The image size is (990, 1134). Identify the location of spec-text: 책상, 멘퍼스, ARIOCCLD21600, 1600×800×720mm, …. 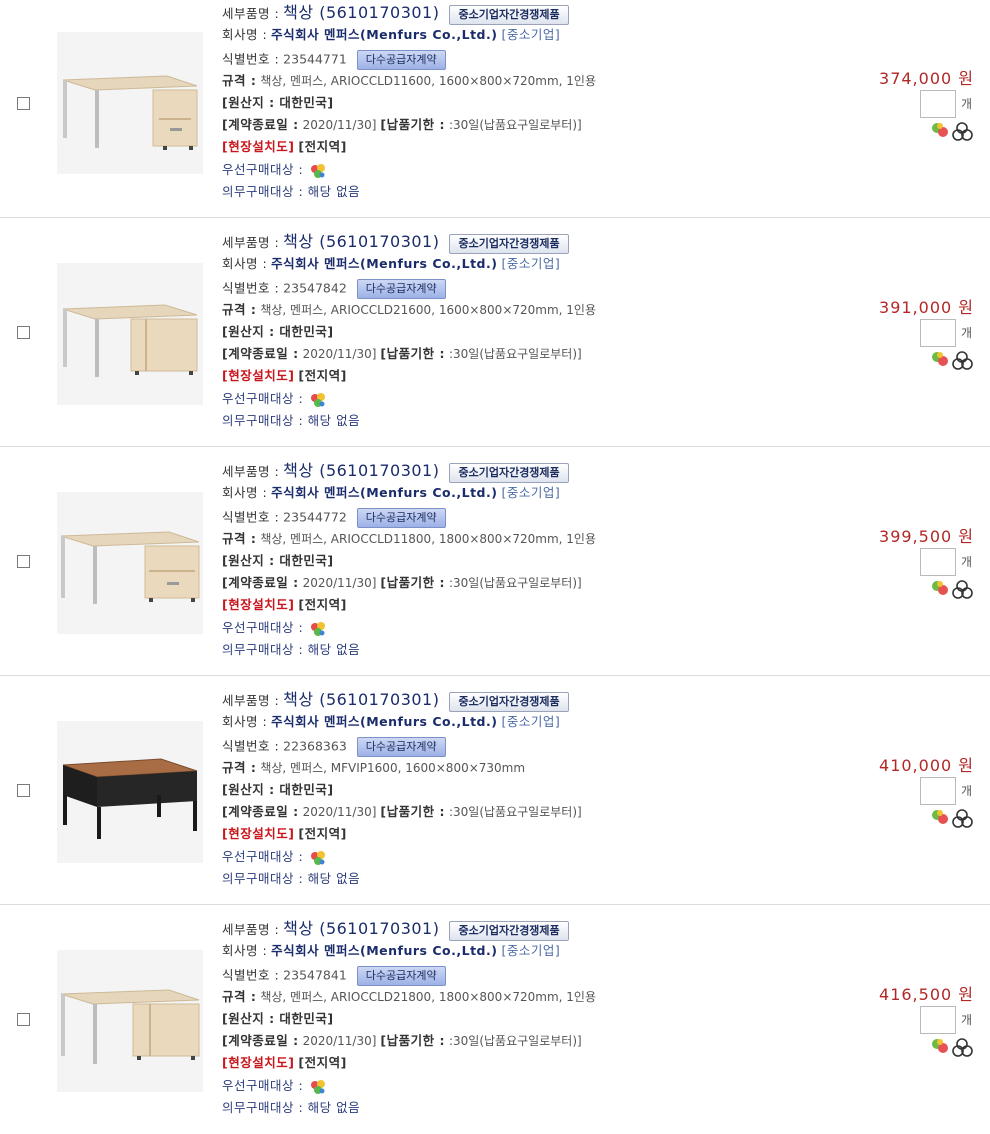
(428, 310).